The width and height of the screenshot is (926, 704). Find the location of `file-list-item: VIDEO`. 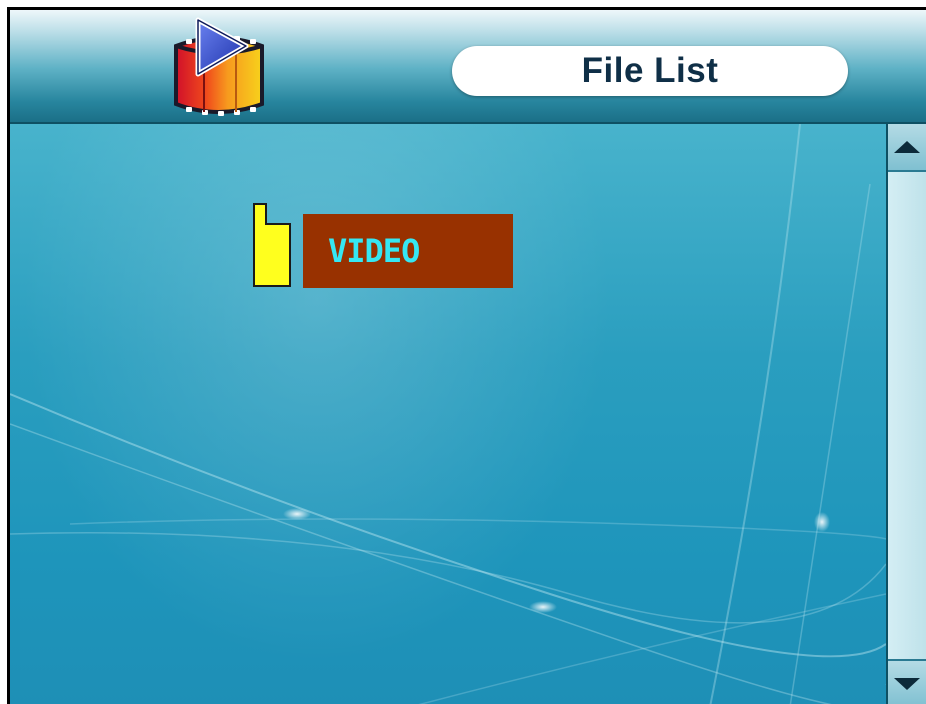

file-list-item: VIDEO is located at coordinates (384, 245).